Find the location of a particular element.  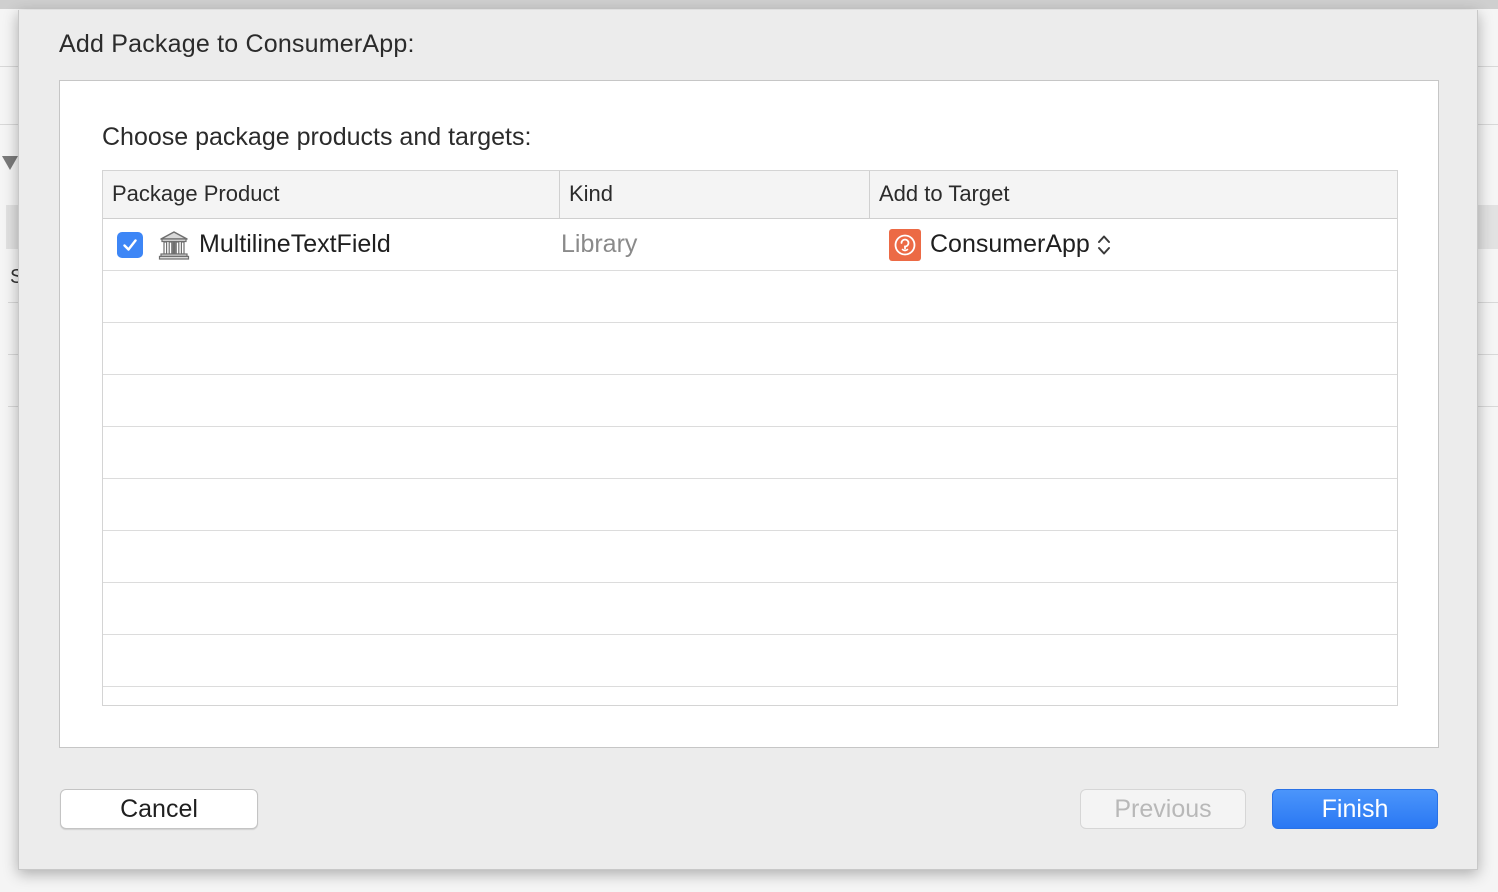

column-header-package-product: Package Product is located at coordinates (331, 195).